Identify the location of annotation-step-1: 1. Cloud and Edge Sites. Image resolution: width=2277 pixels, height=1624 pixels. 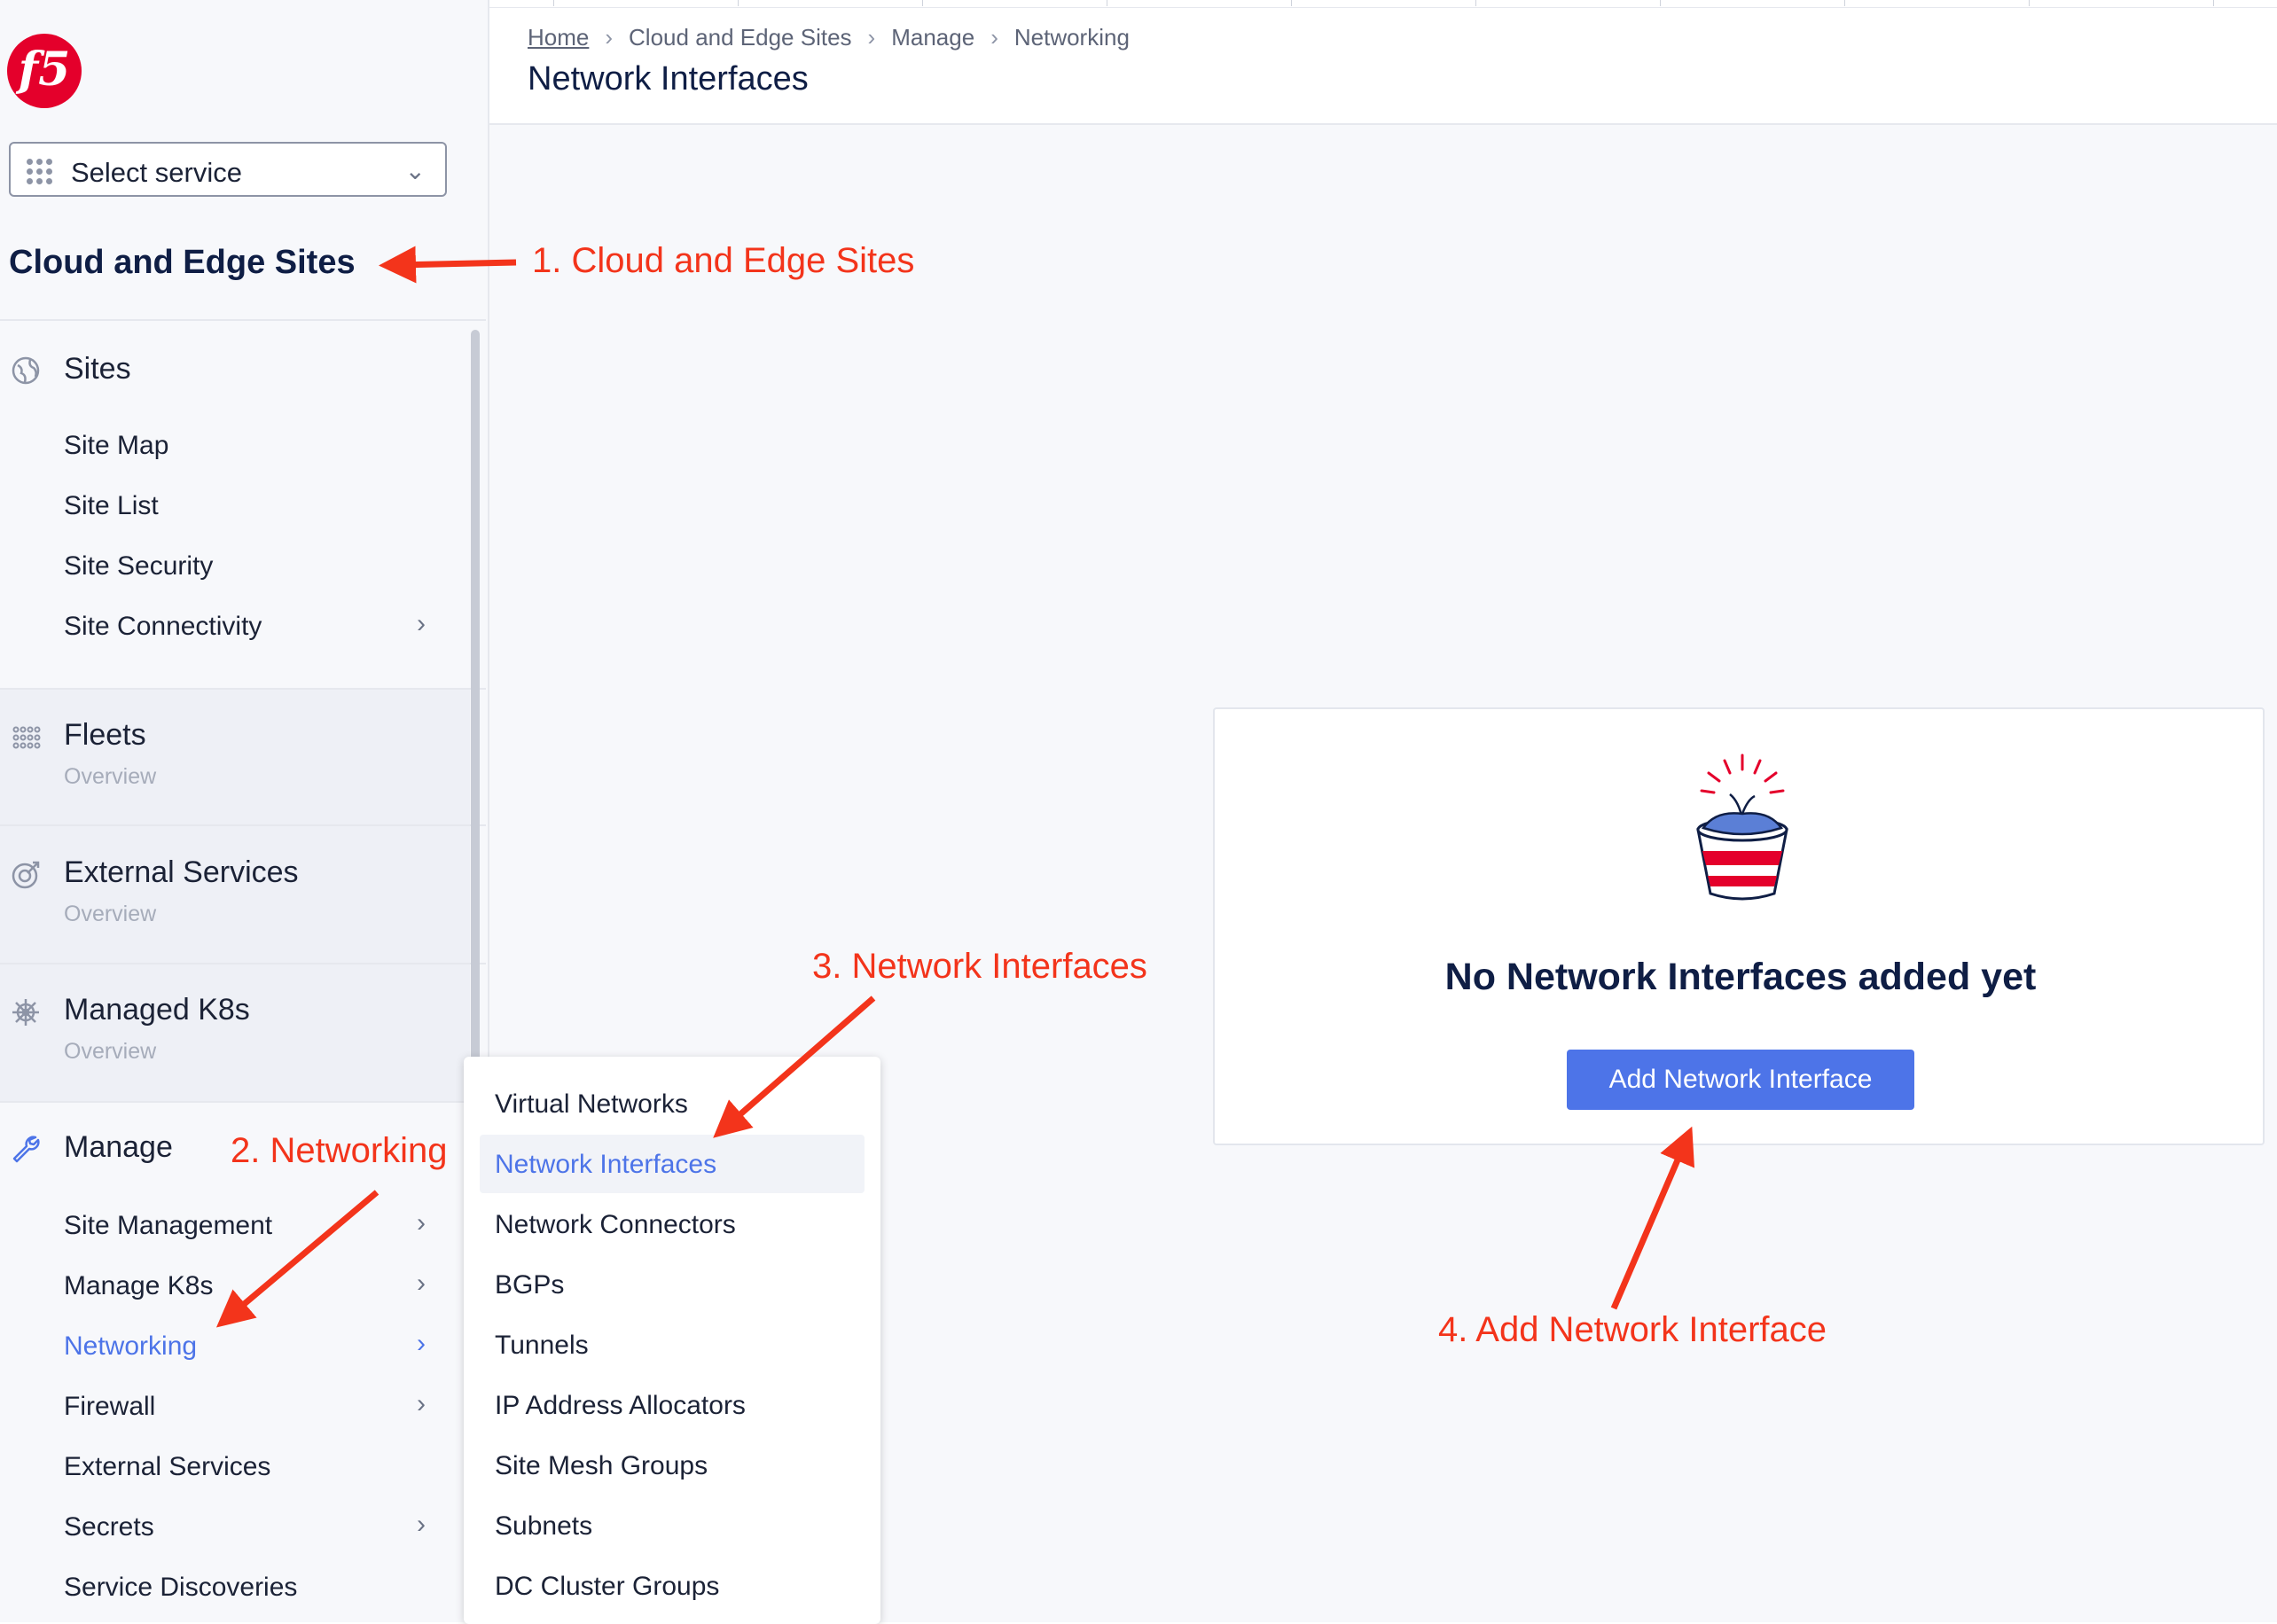
(724, 260).